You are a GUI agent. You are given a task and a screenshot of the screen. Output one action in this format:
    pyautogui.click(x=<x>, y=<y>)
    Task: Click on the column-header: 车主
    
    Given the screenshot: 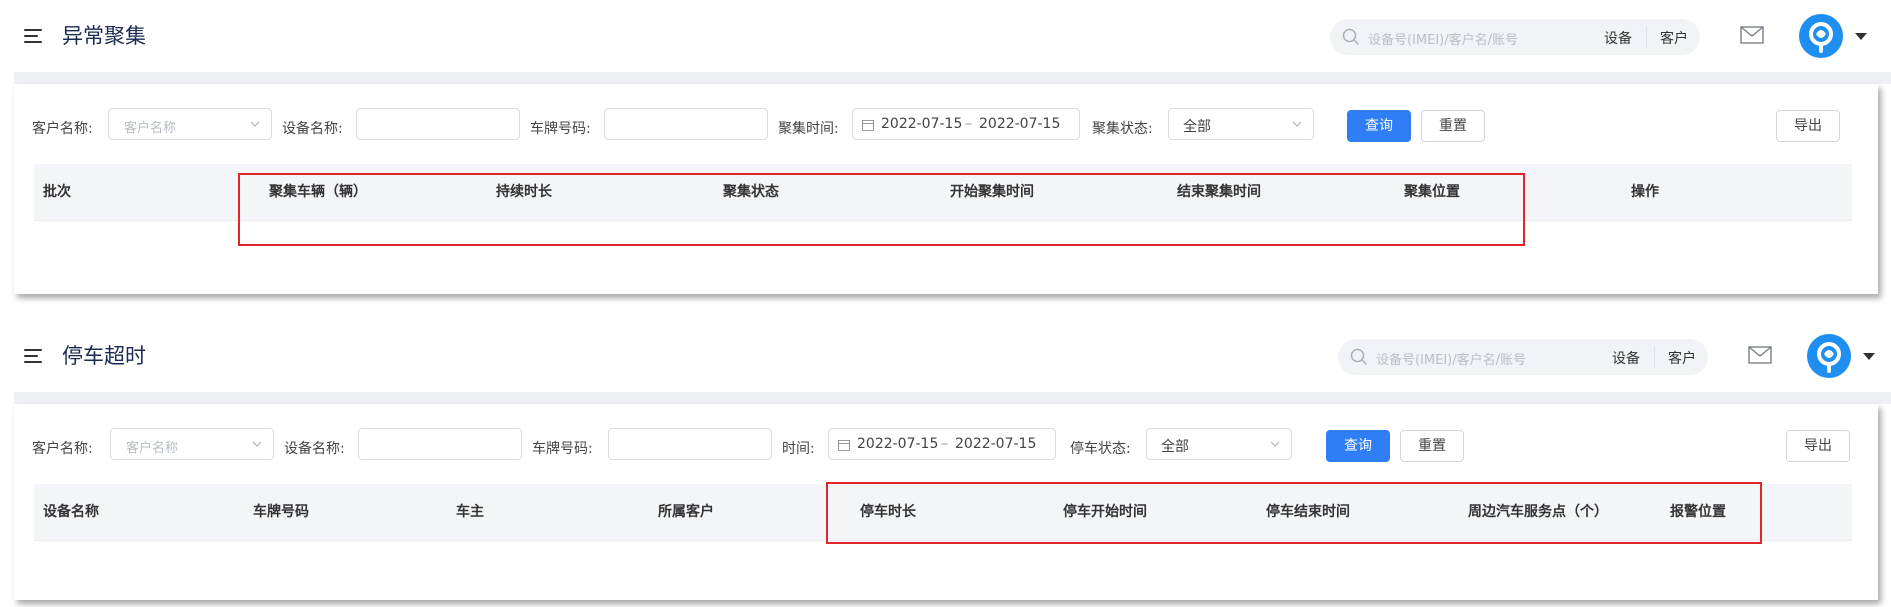 What is the action you would take?
    pyautogui.click(x=470, y=511)
    